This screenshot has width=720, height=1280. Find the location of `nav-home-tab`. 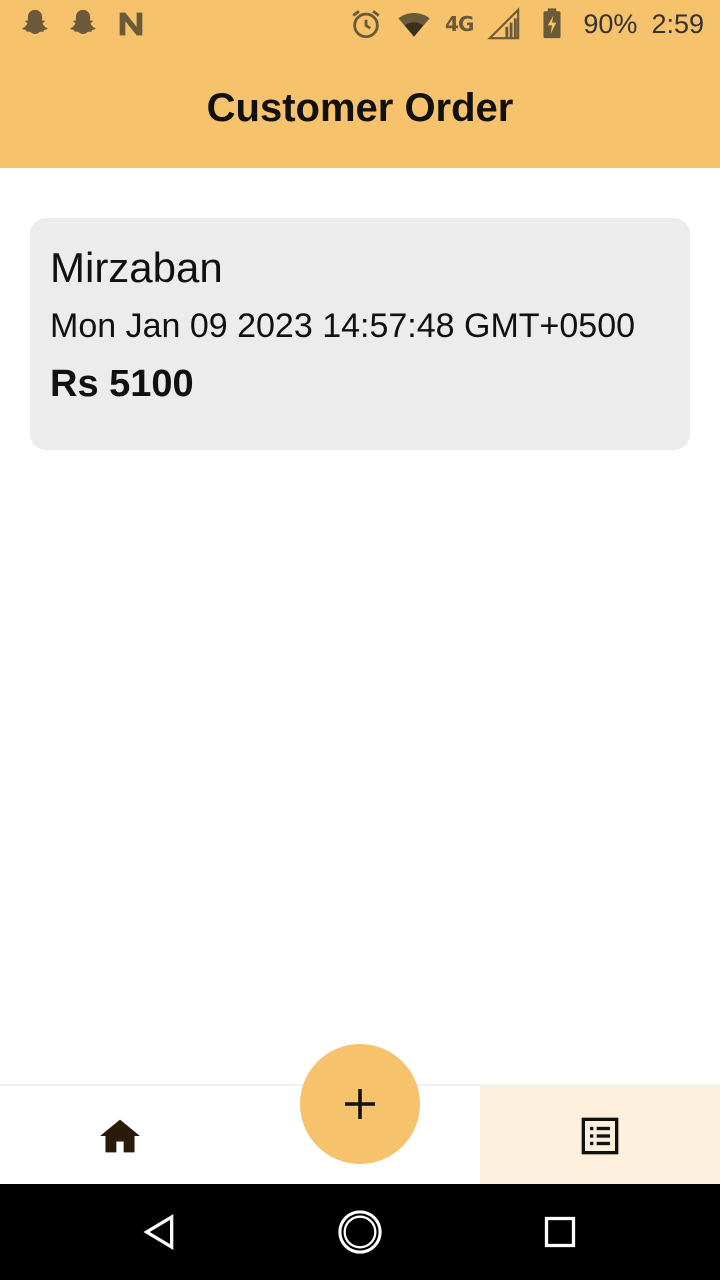

nav-home-tab is located at coordinates (120, 1136).